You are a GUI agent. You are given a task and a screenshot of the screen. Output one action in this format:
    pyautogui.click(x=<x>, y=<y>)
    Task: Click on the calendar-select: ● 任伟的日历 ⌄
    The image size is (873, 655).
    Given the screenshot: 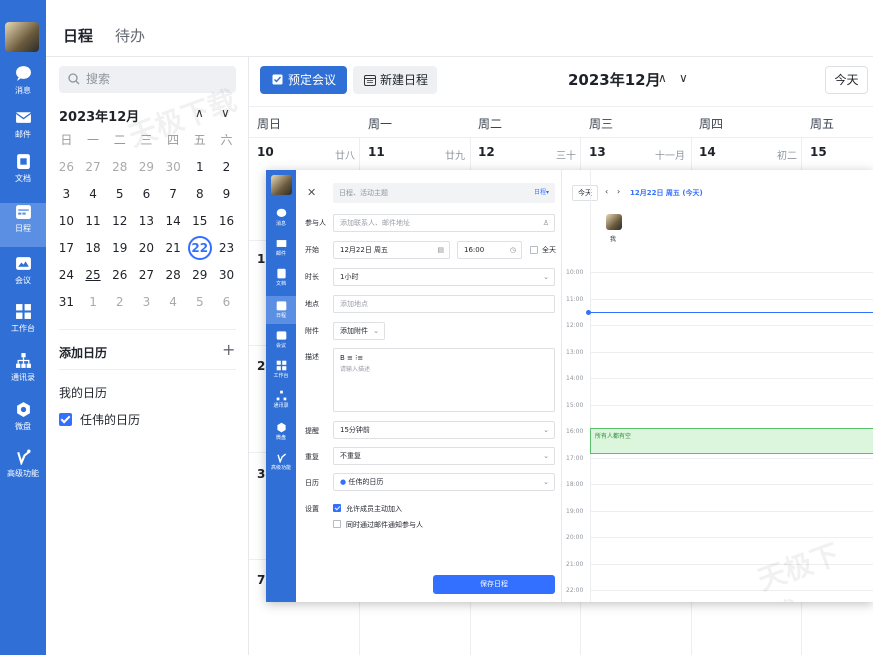 What is the action you would take?
    pyautogui.click(x=444, y=482)
    